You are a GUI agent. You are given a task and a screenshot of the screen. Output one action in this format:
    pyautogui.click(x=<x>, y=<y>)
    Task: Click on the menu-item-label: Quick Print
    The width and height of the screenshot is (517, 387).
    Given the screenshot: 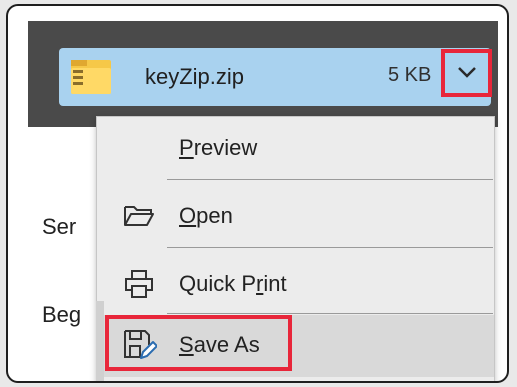 What is the action you would take?
    pyautogui.click(x=233, y=283)
    